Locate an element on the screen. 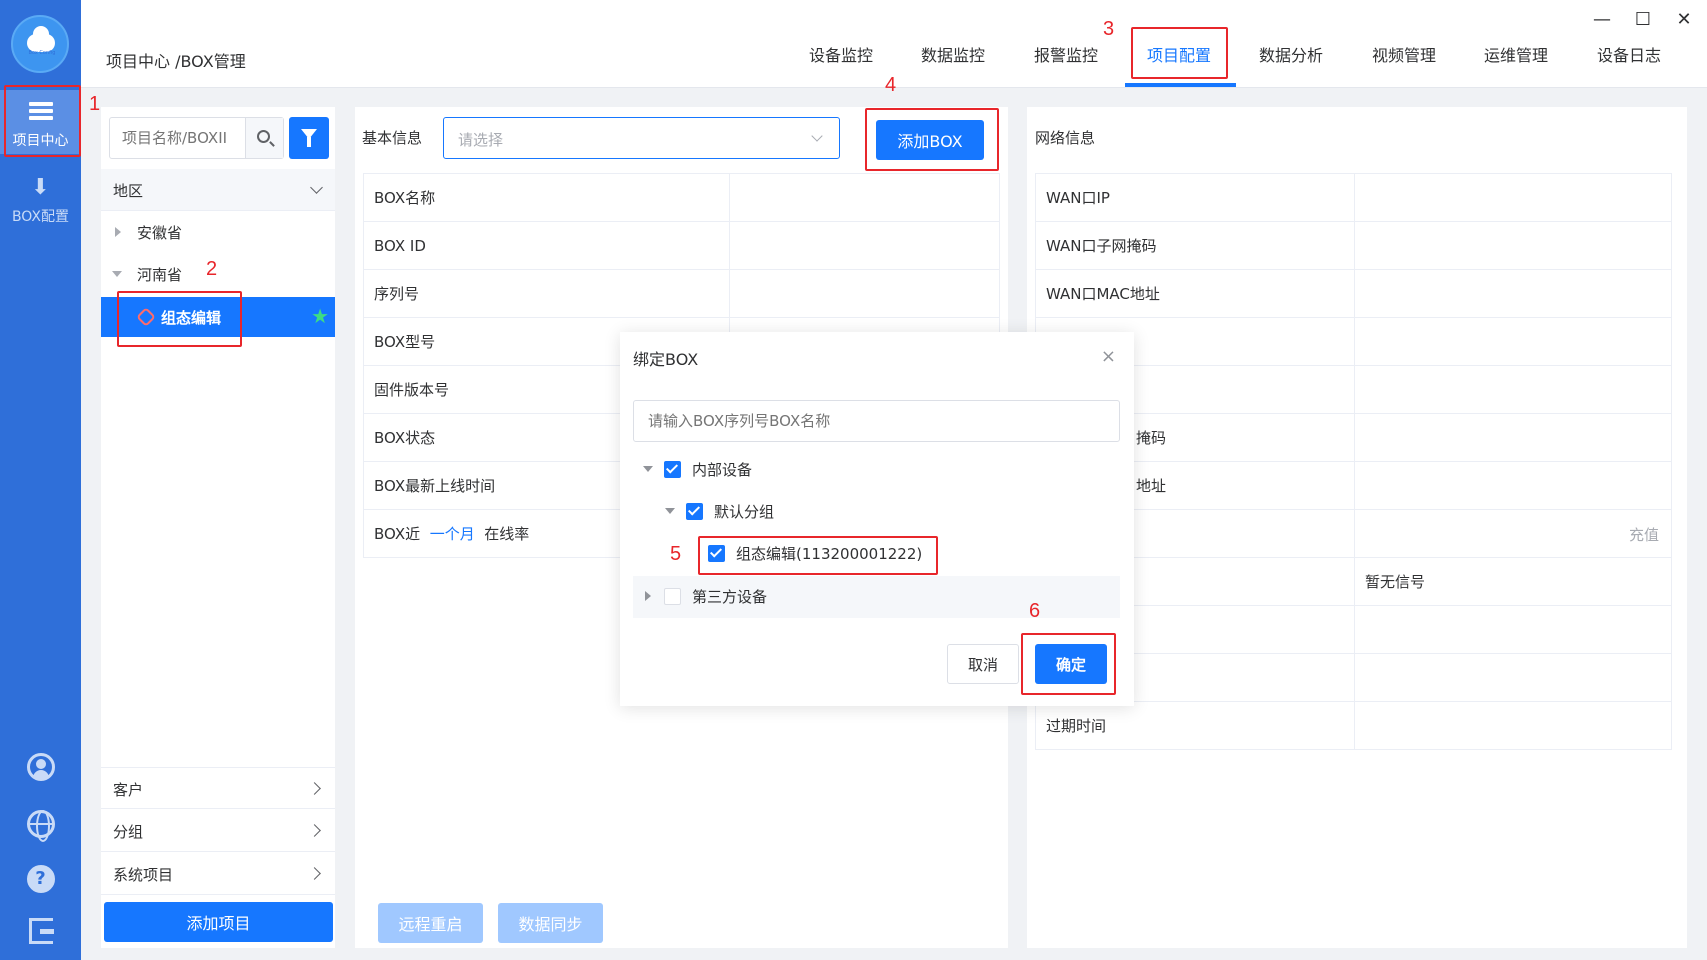 The image size is (1707, 960). exit-button is located at coordinates (40, 933).